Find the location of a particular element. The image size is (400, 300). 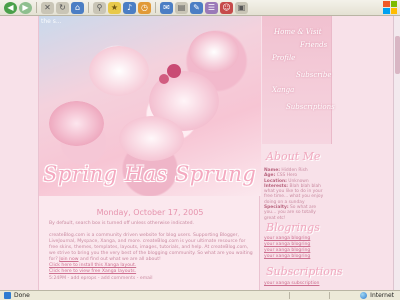

nav-item-friends: Friends is located at coordinates (313, 45).